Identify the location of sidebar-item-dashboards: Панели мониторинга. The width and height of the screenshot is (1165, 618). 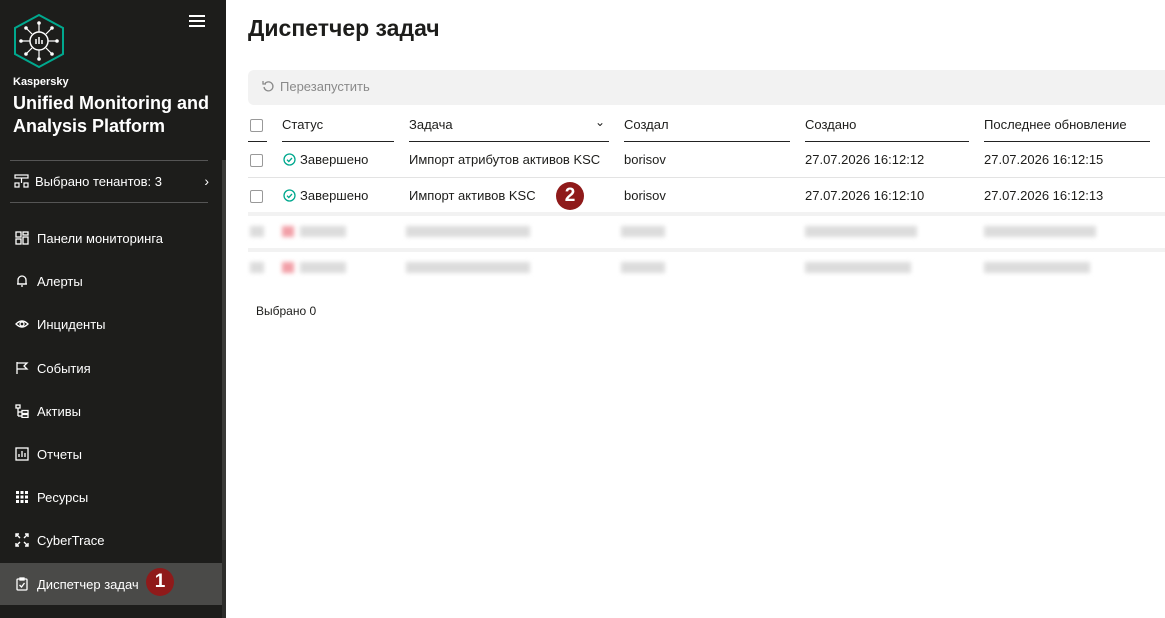
(111, 238).